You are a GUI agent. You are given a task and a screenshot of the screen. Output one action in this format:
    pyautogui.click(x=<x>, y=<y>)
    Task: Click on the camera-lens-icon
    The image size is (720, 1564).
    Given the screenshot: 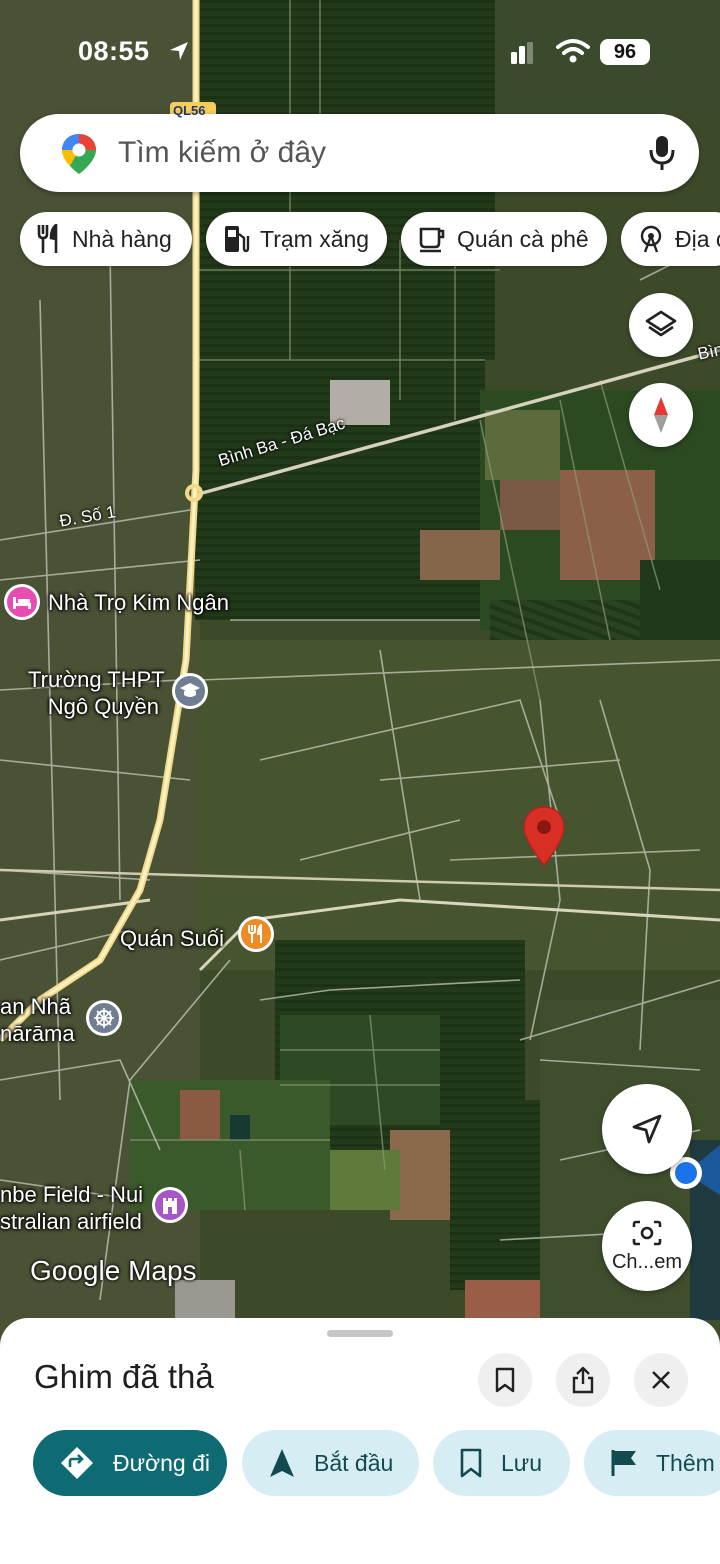 What is the action you would take?
    pyautogui.click(x=647, y=1232)
    